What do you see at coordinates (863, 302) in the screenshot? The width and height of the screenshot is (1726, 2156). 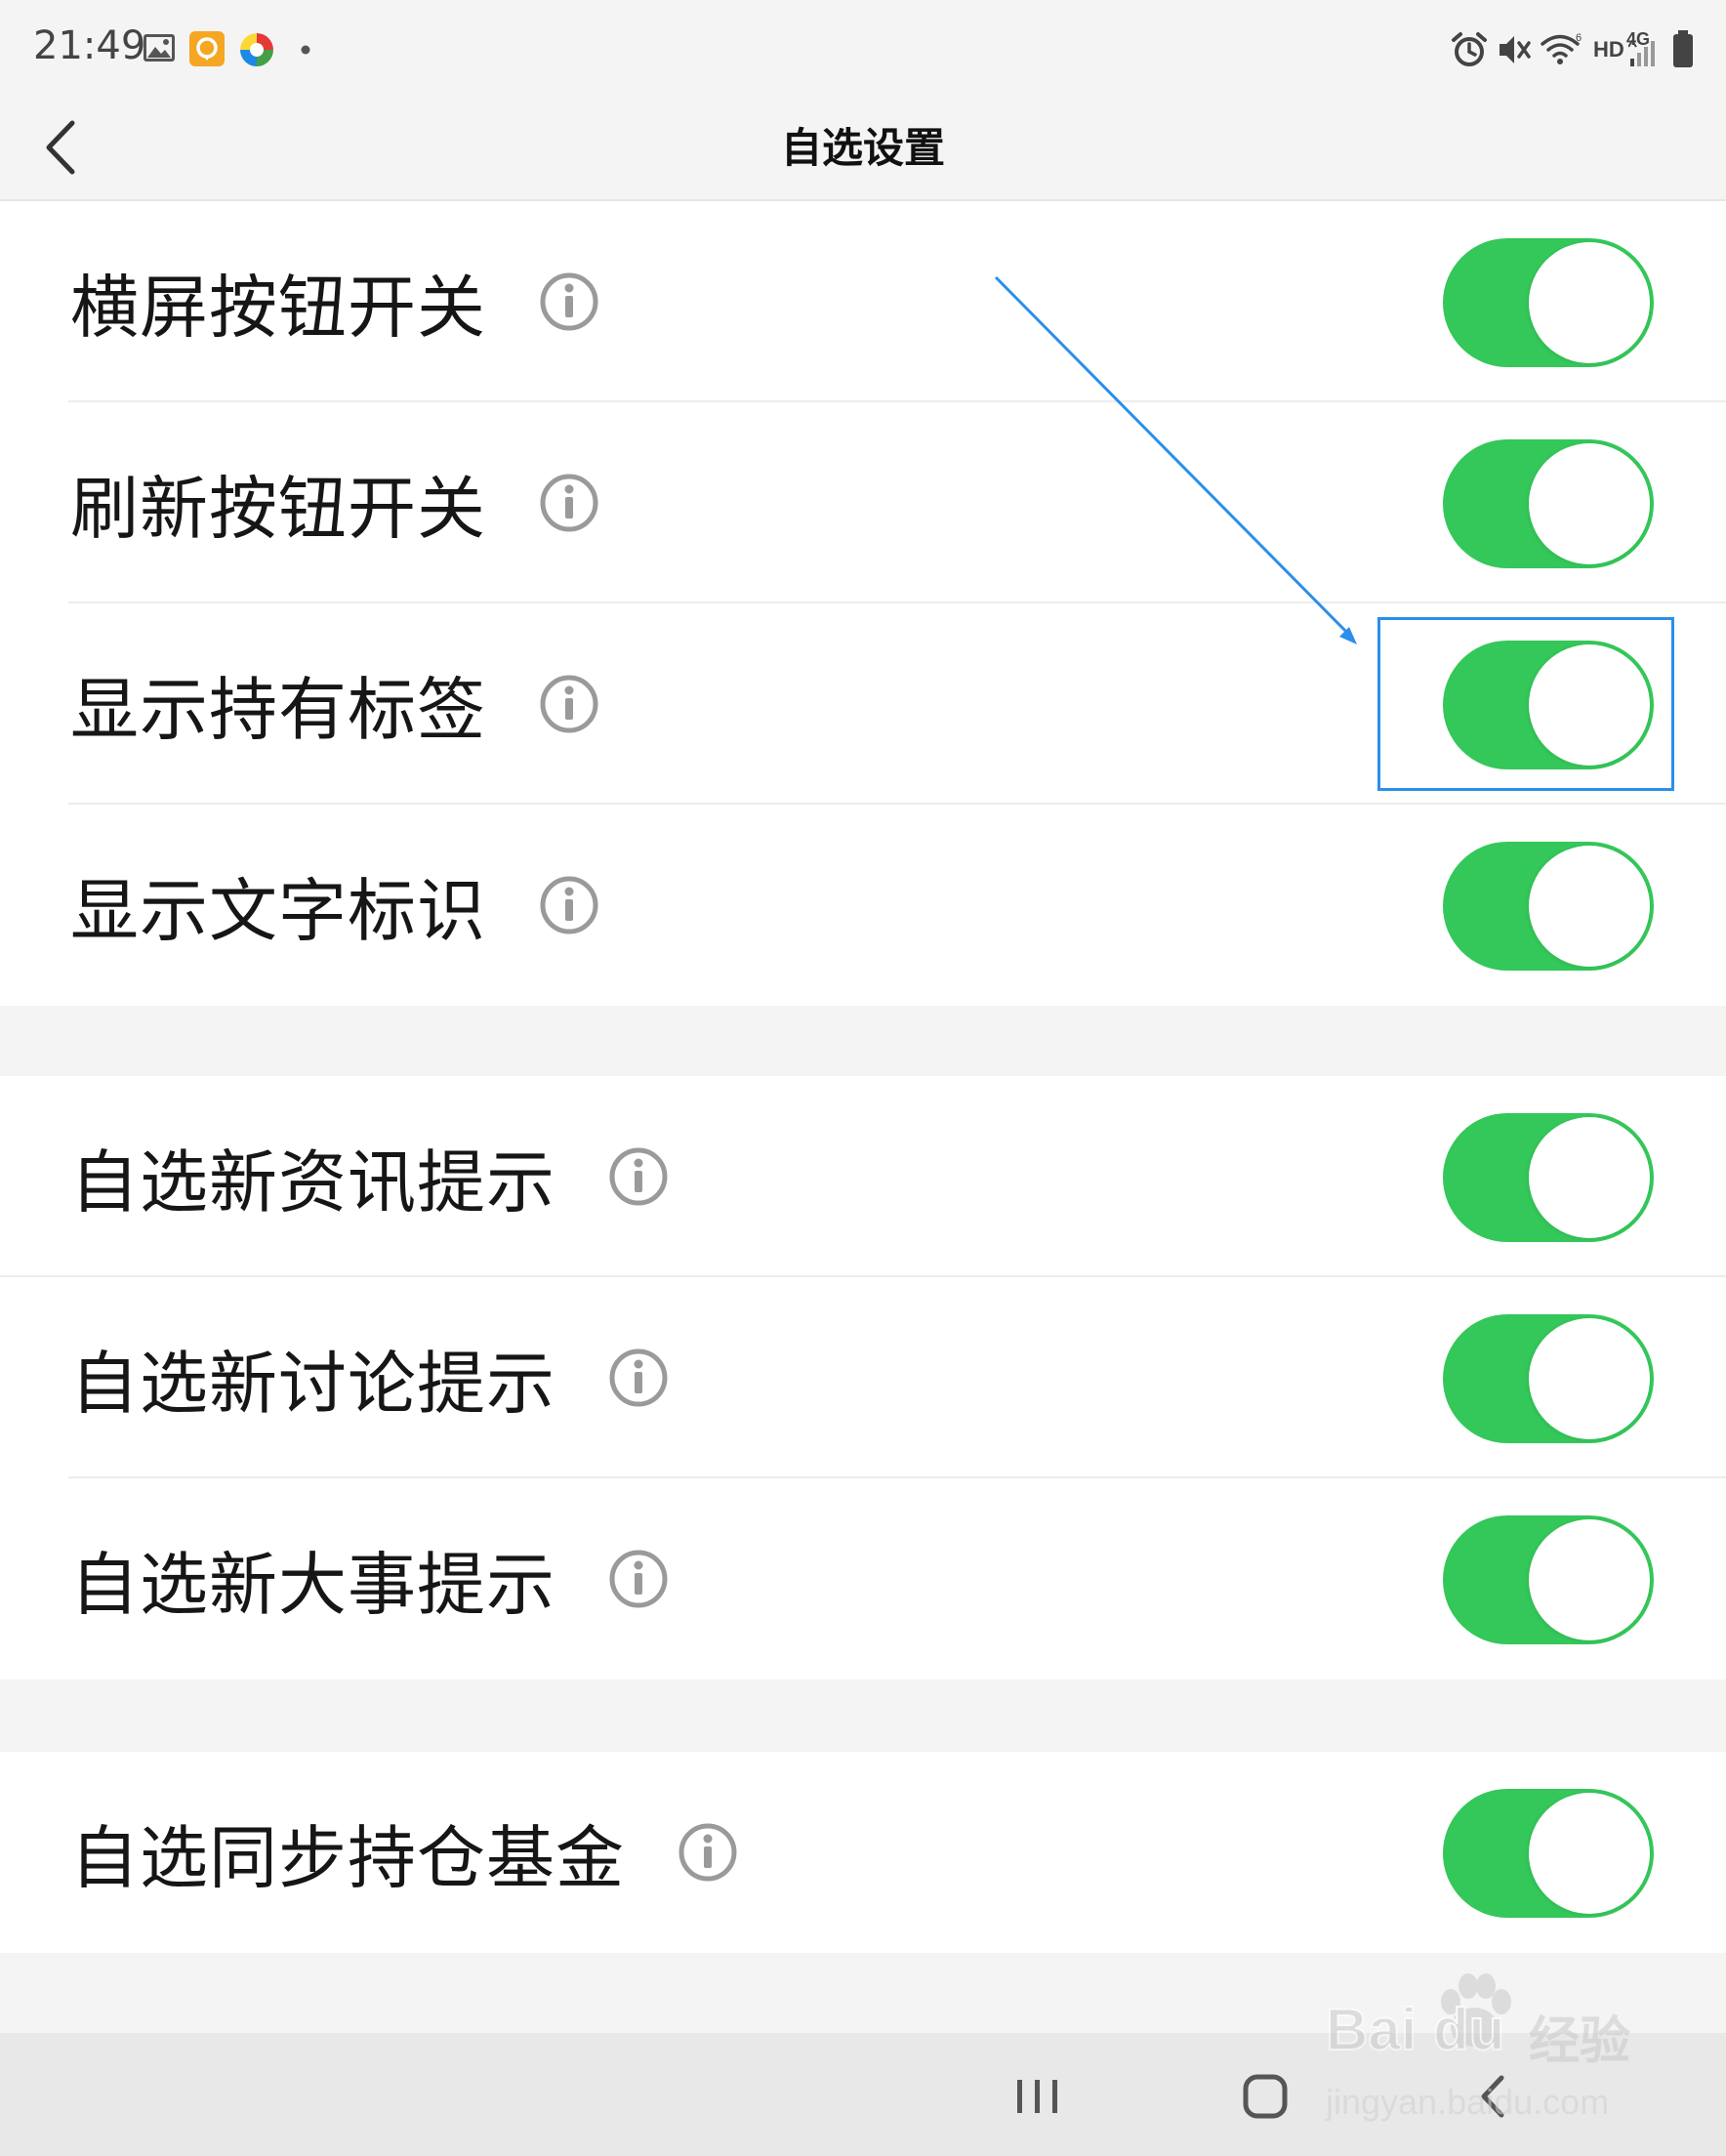 I see `setting-row: 横屏按钮开关` at bounding box center [863, 302].